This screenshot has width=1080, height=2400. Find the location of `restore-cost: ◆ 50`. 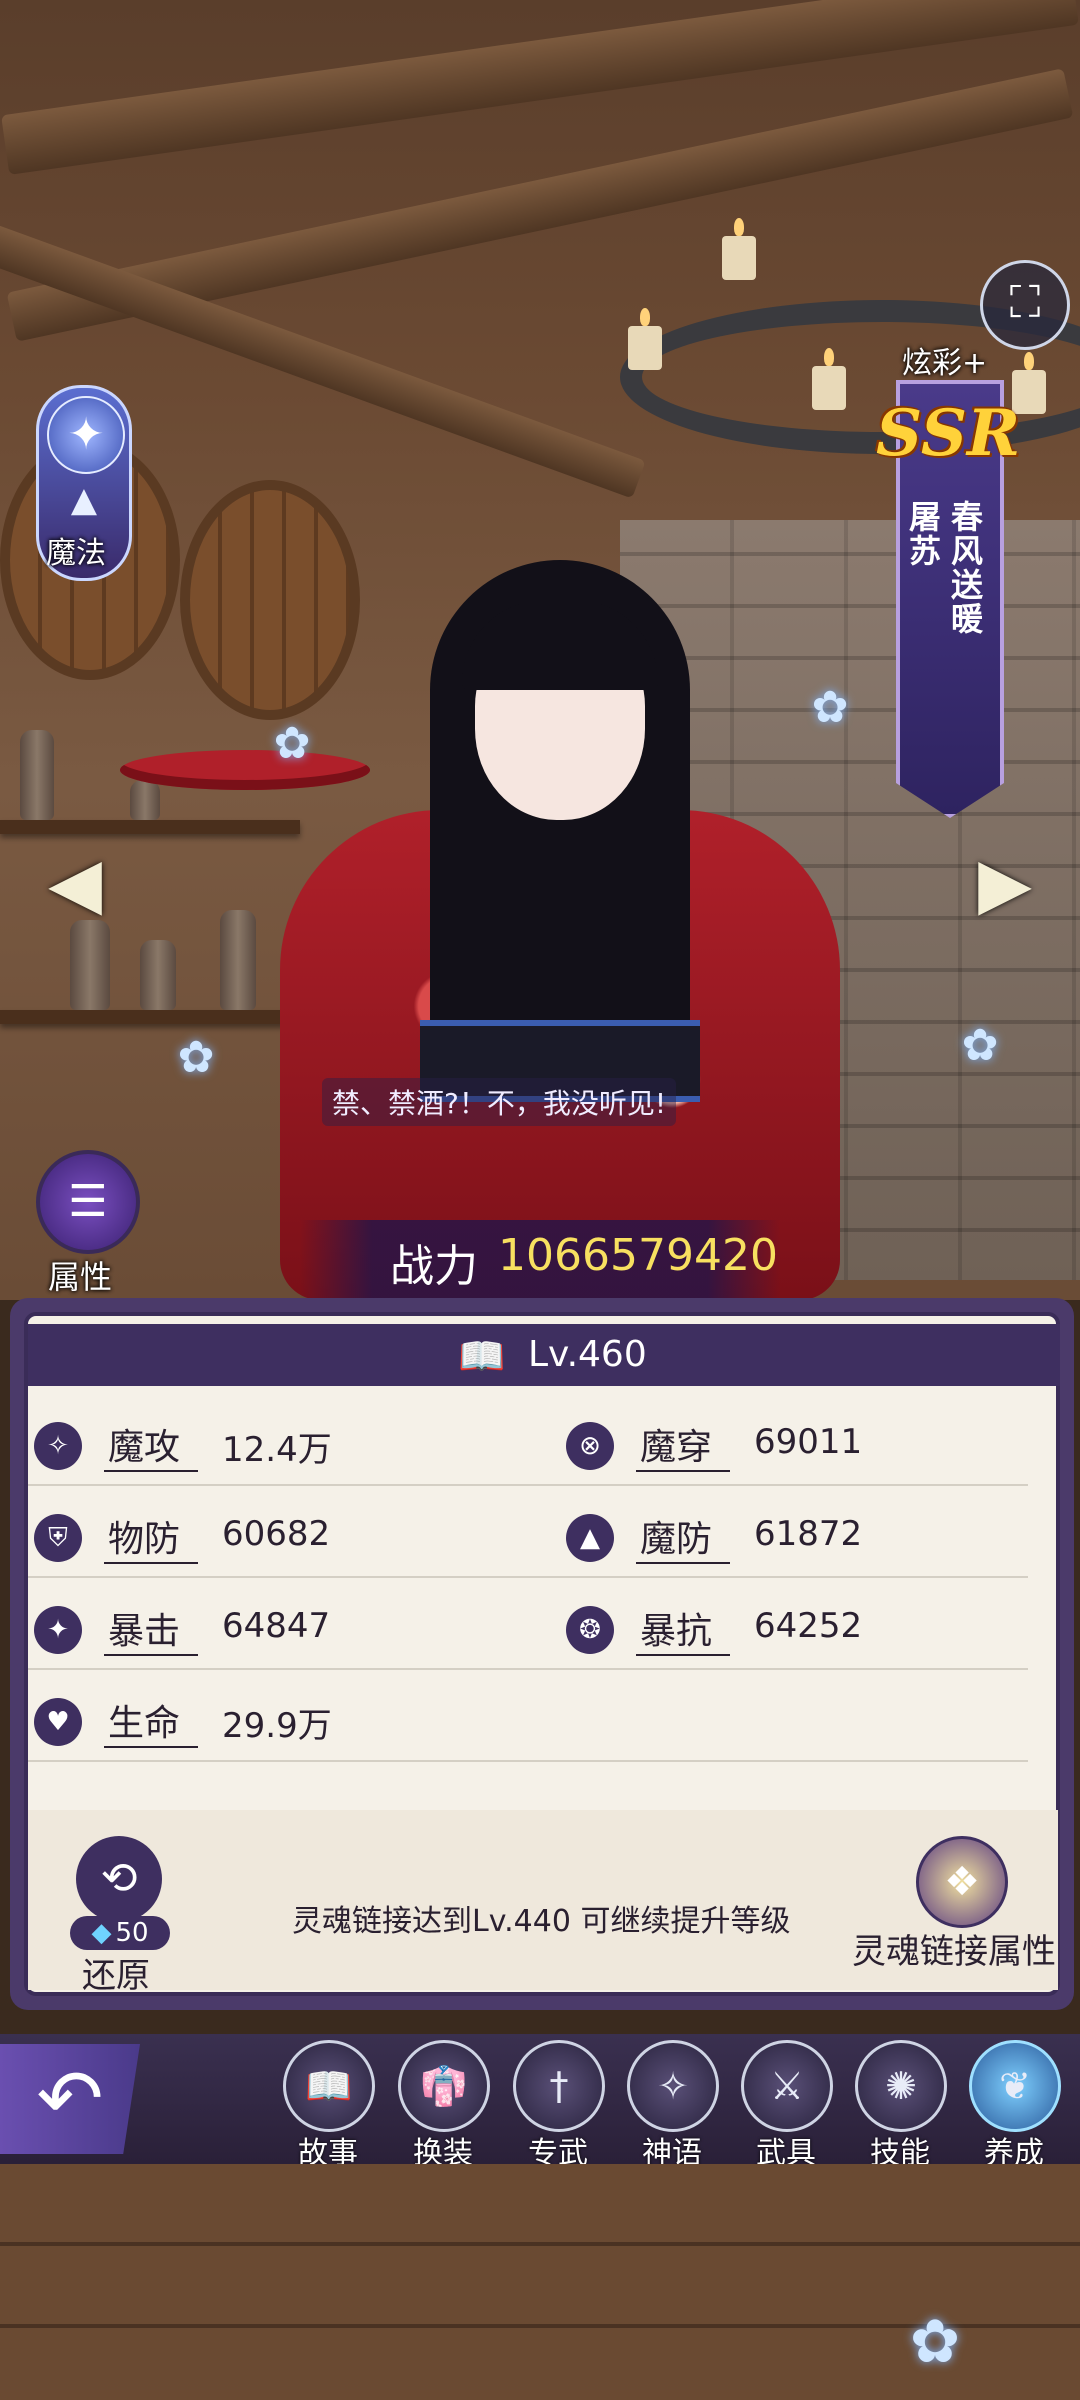

restore-cost: ◆ 50 is located at coordinates (120, 1933).